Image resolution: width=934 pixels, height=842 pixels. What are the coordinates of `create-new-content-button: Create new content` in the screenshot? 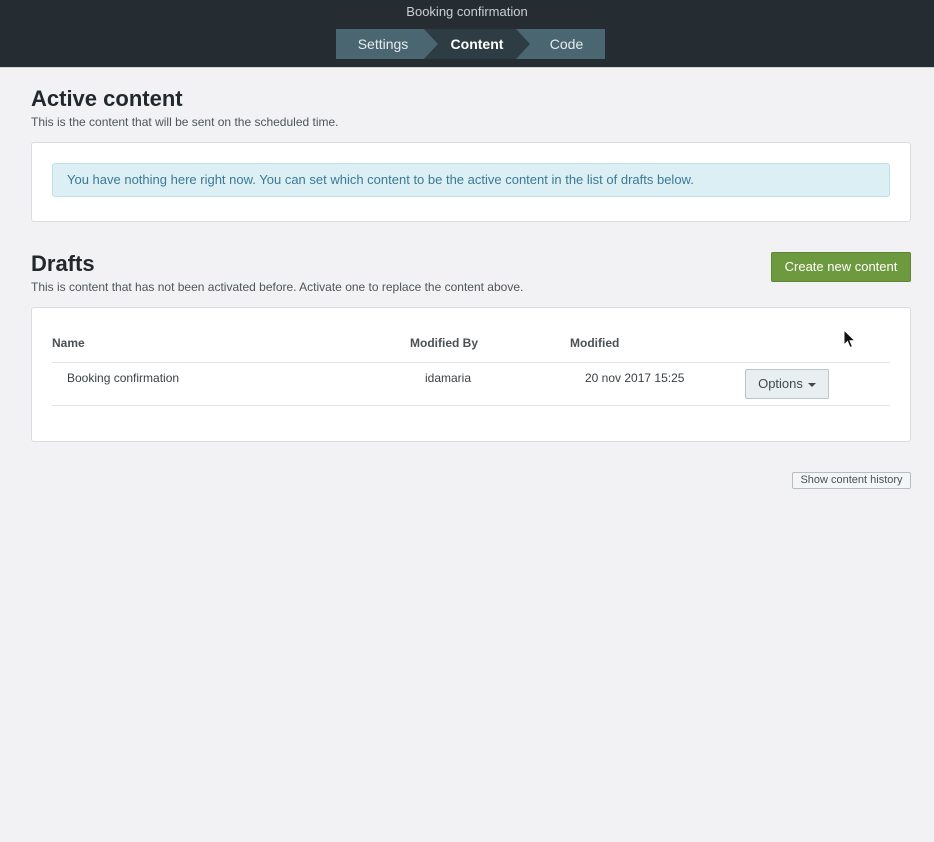 It's located at (841, 267).